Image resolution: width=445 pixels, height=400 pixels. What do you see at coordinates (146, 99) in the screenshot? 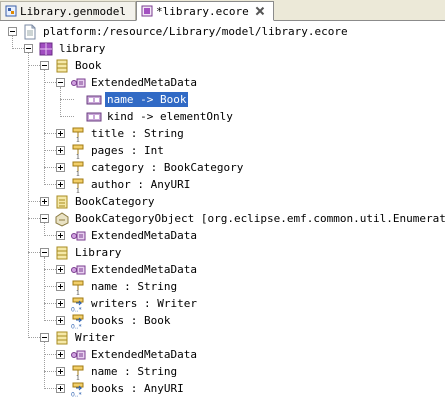
I see `tree-node-label: name -> Book` at bounding box center [146, 99].